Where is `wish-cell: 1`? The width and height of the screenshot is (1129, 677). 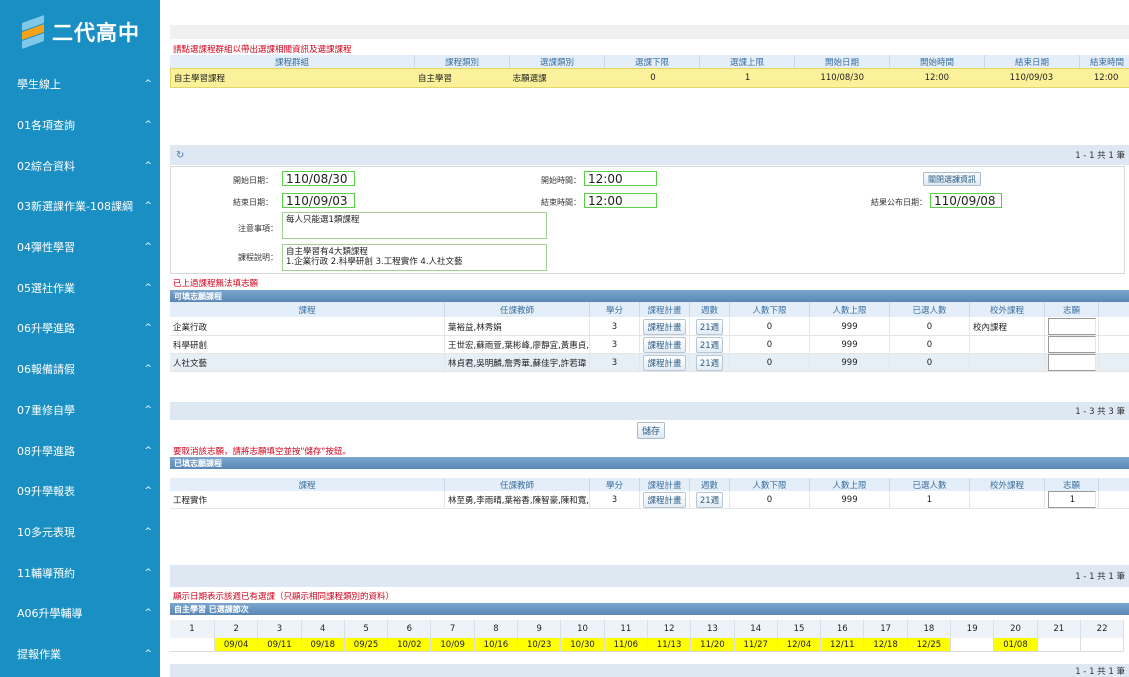 wish-cell: 1 is located at coordinates (1072, 499).